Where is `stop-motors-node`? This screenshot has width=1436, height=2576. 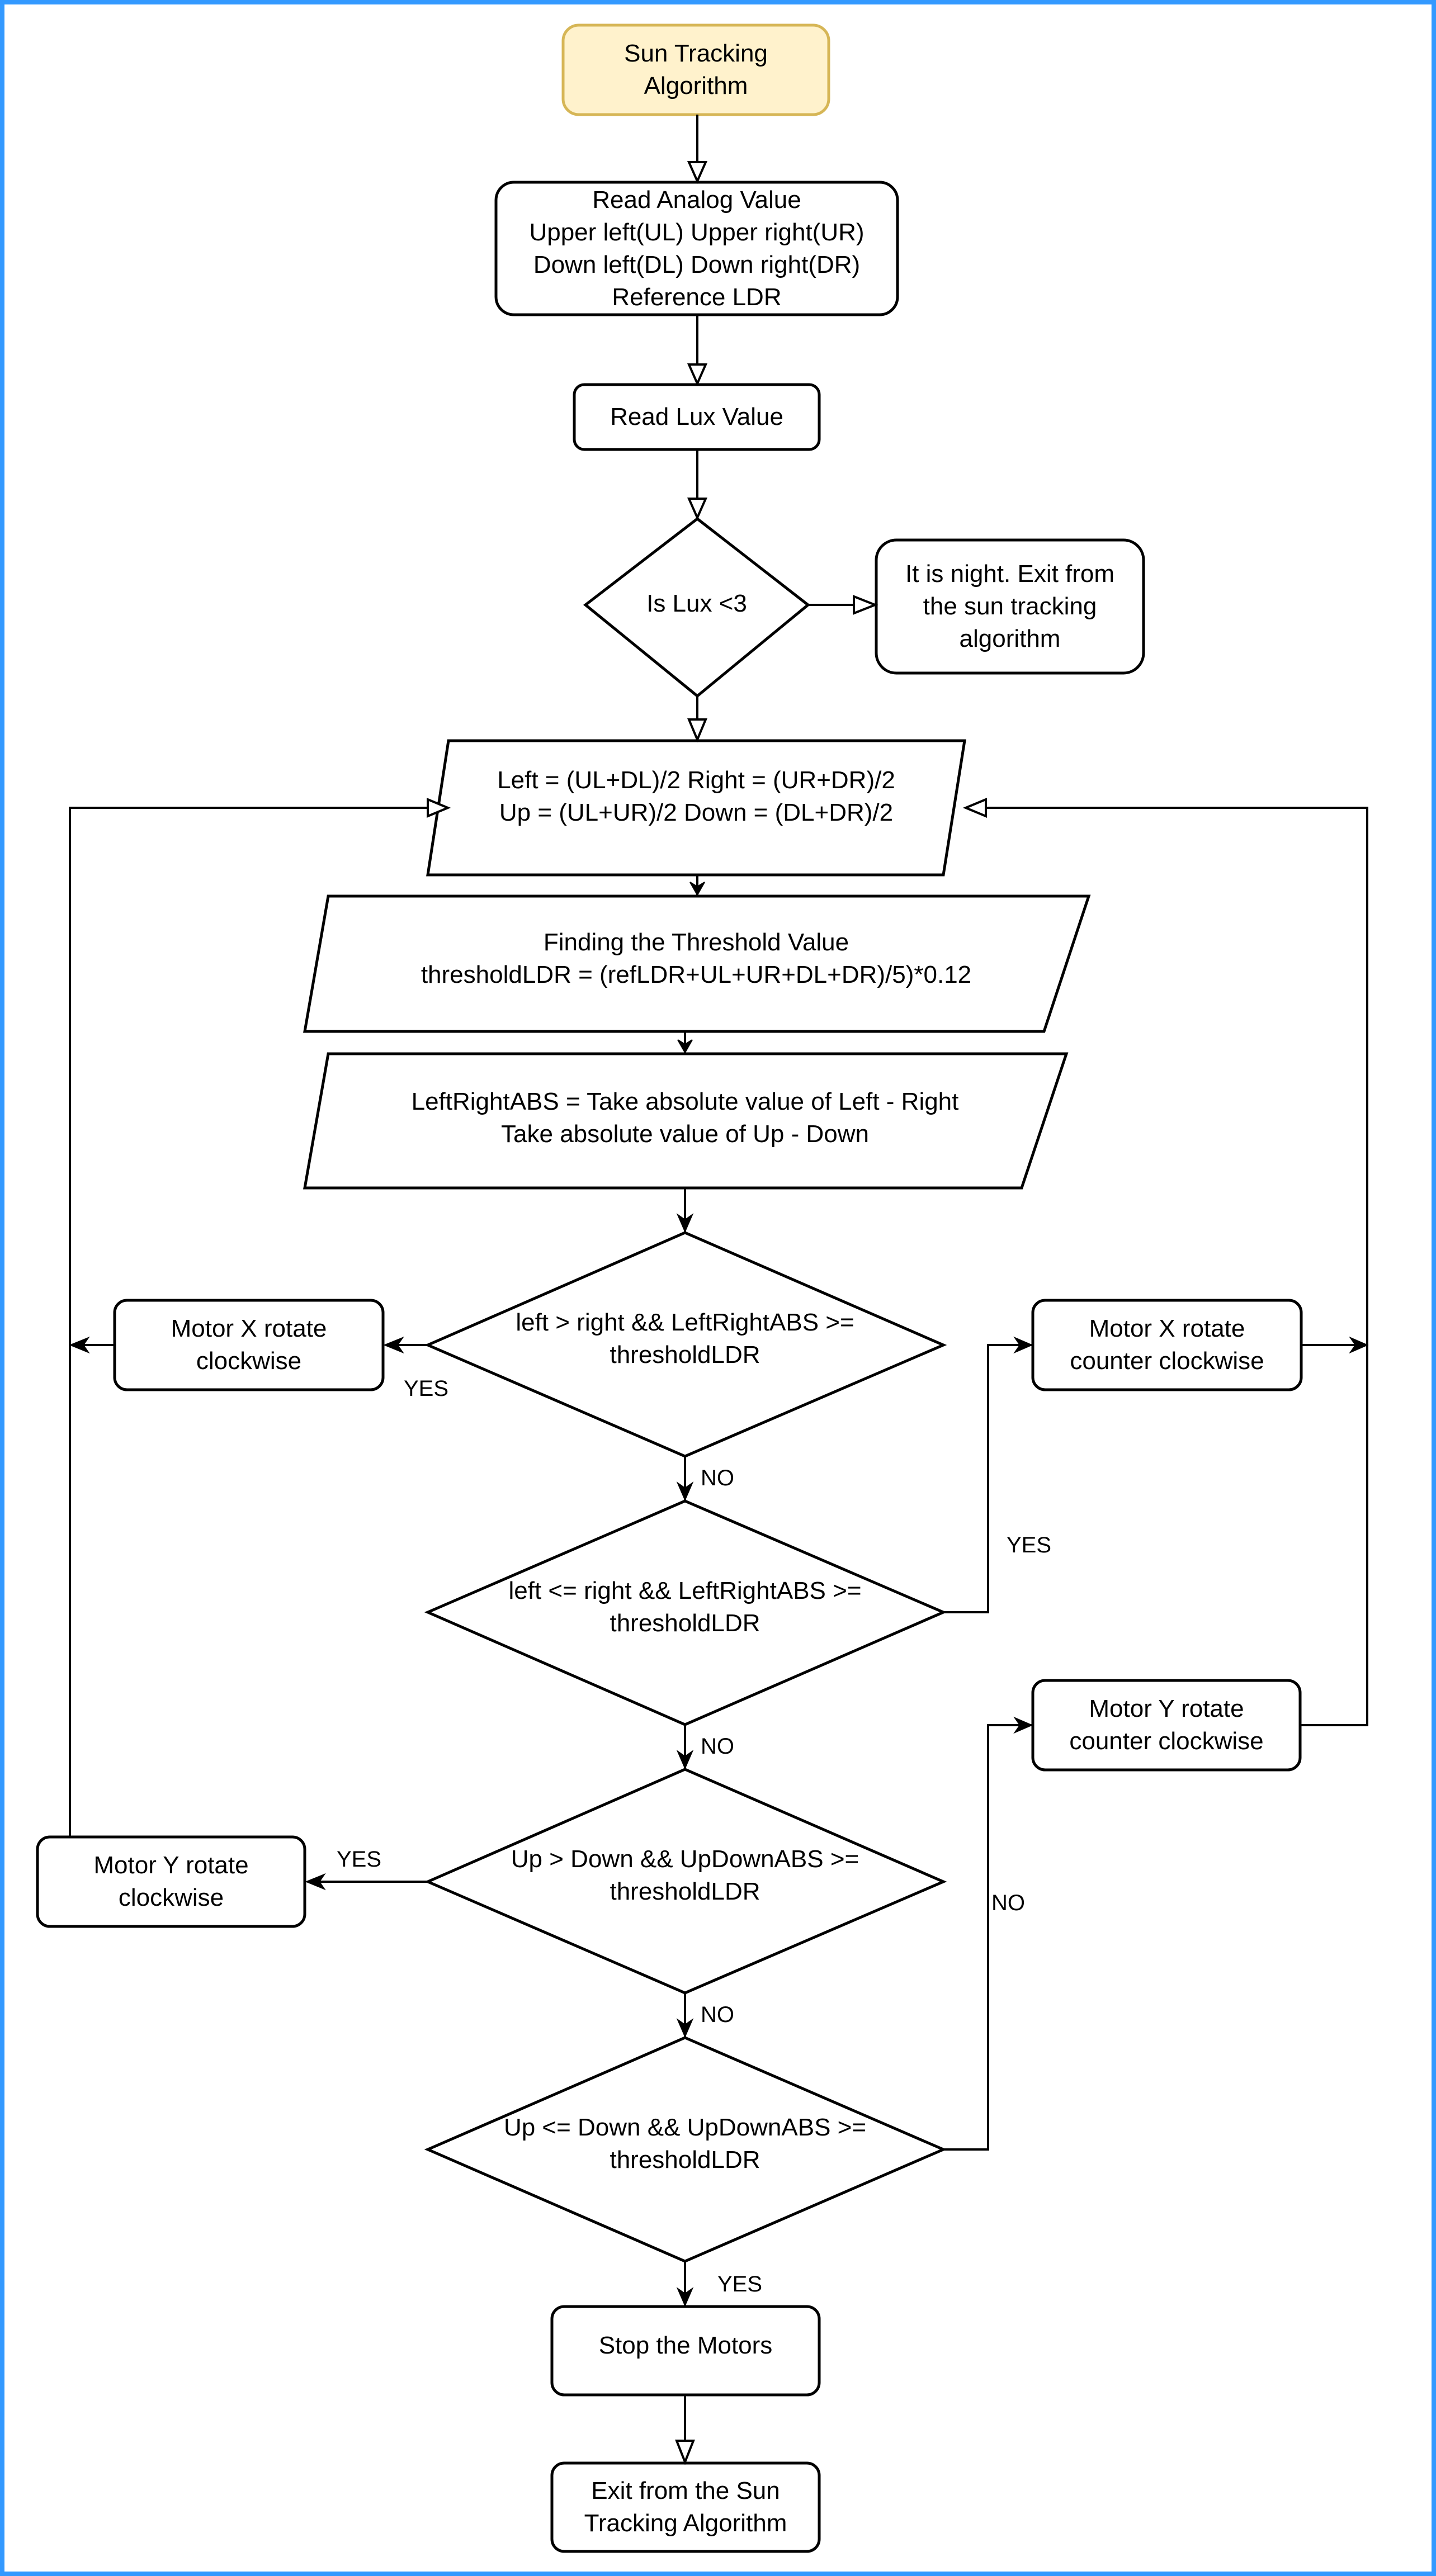
stop-motors-node is located at coordinates (686, 2351).